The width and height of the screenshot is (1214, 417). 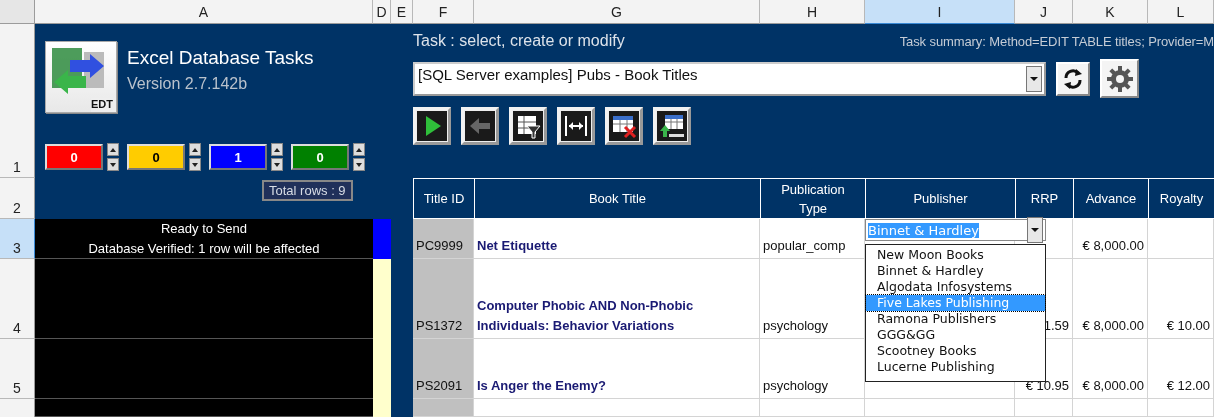 I want to click on table-cell: PS2091, so click(x=443, y=369).